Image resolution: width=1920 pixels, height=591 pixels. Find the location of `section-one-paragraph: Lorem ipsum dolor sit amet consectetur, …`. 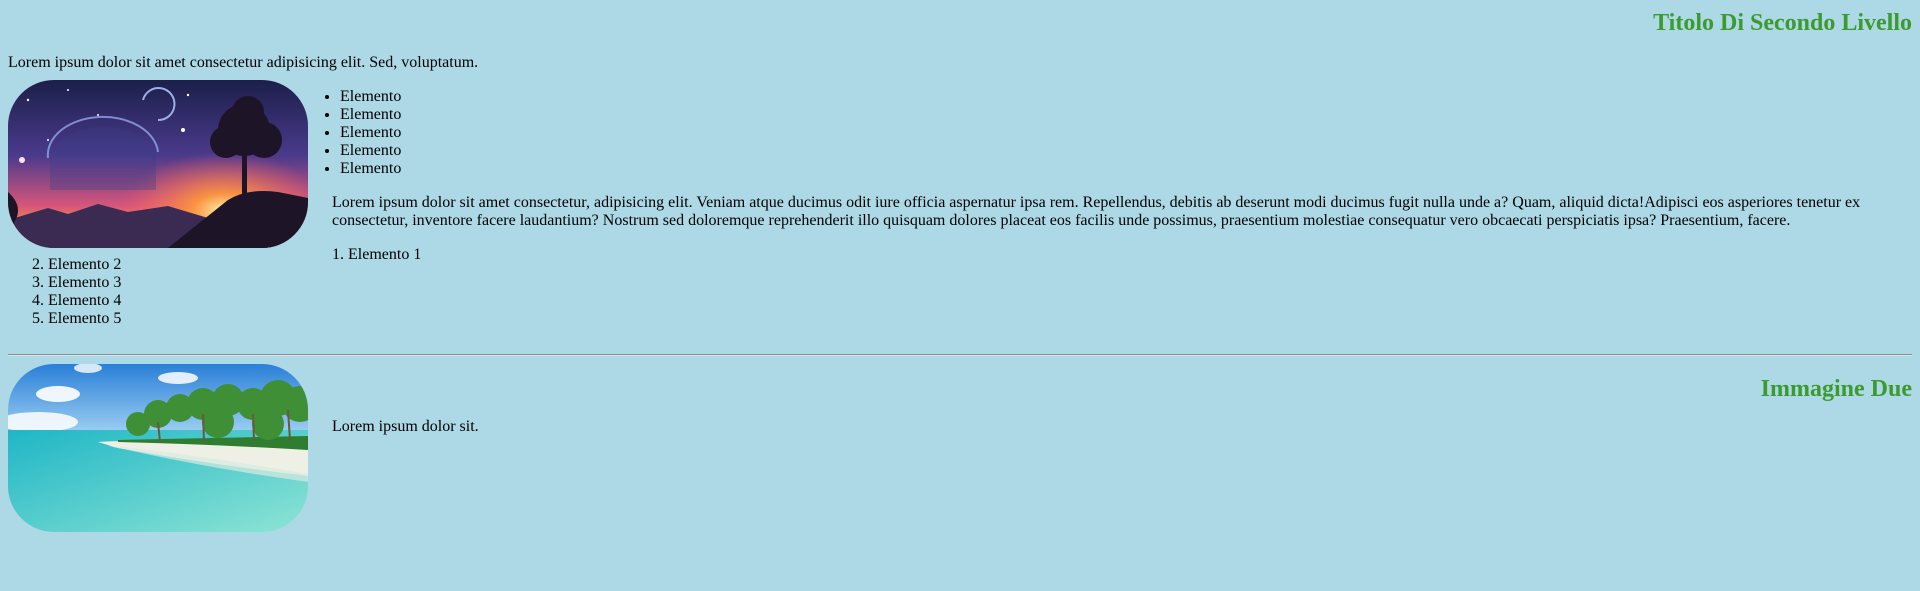

section-one-paragraph: Lorem ipsum dolor sit amet consectetur, … is located at coordinates (1096, 211).